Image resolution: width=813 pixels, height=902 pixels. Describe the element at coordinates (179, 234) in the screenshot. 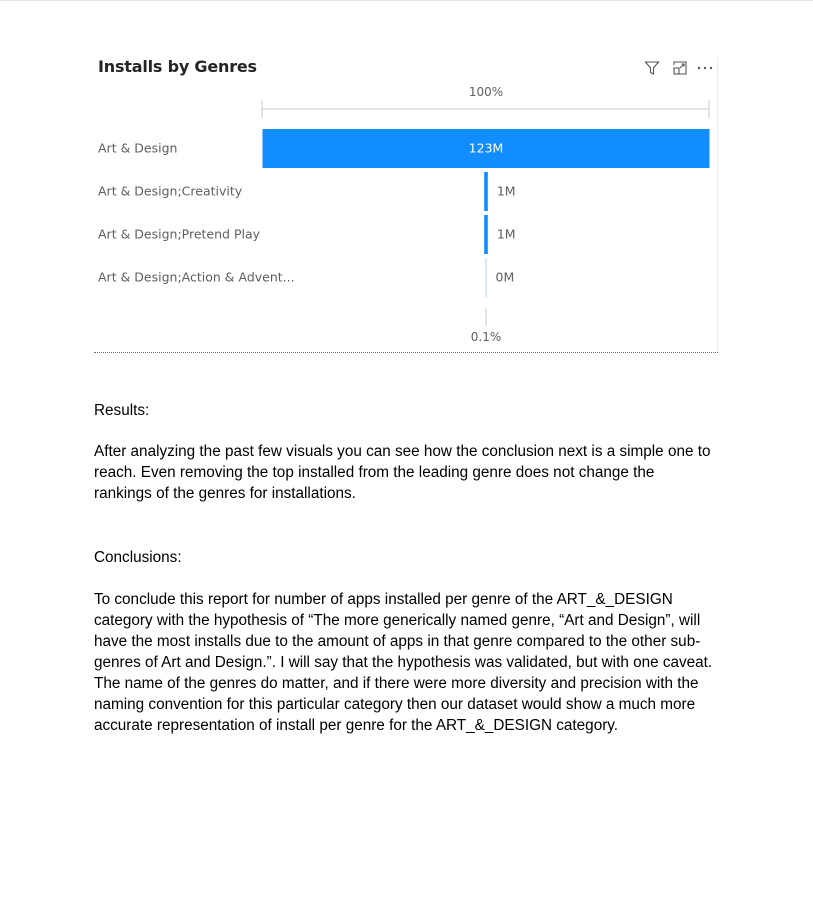

I see `category-label: Art & Design;Pretend Play` at that location.